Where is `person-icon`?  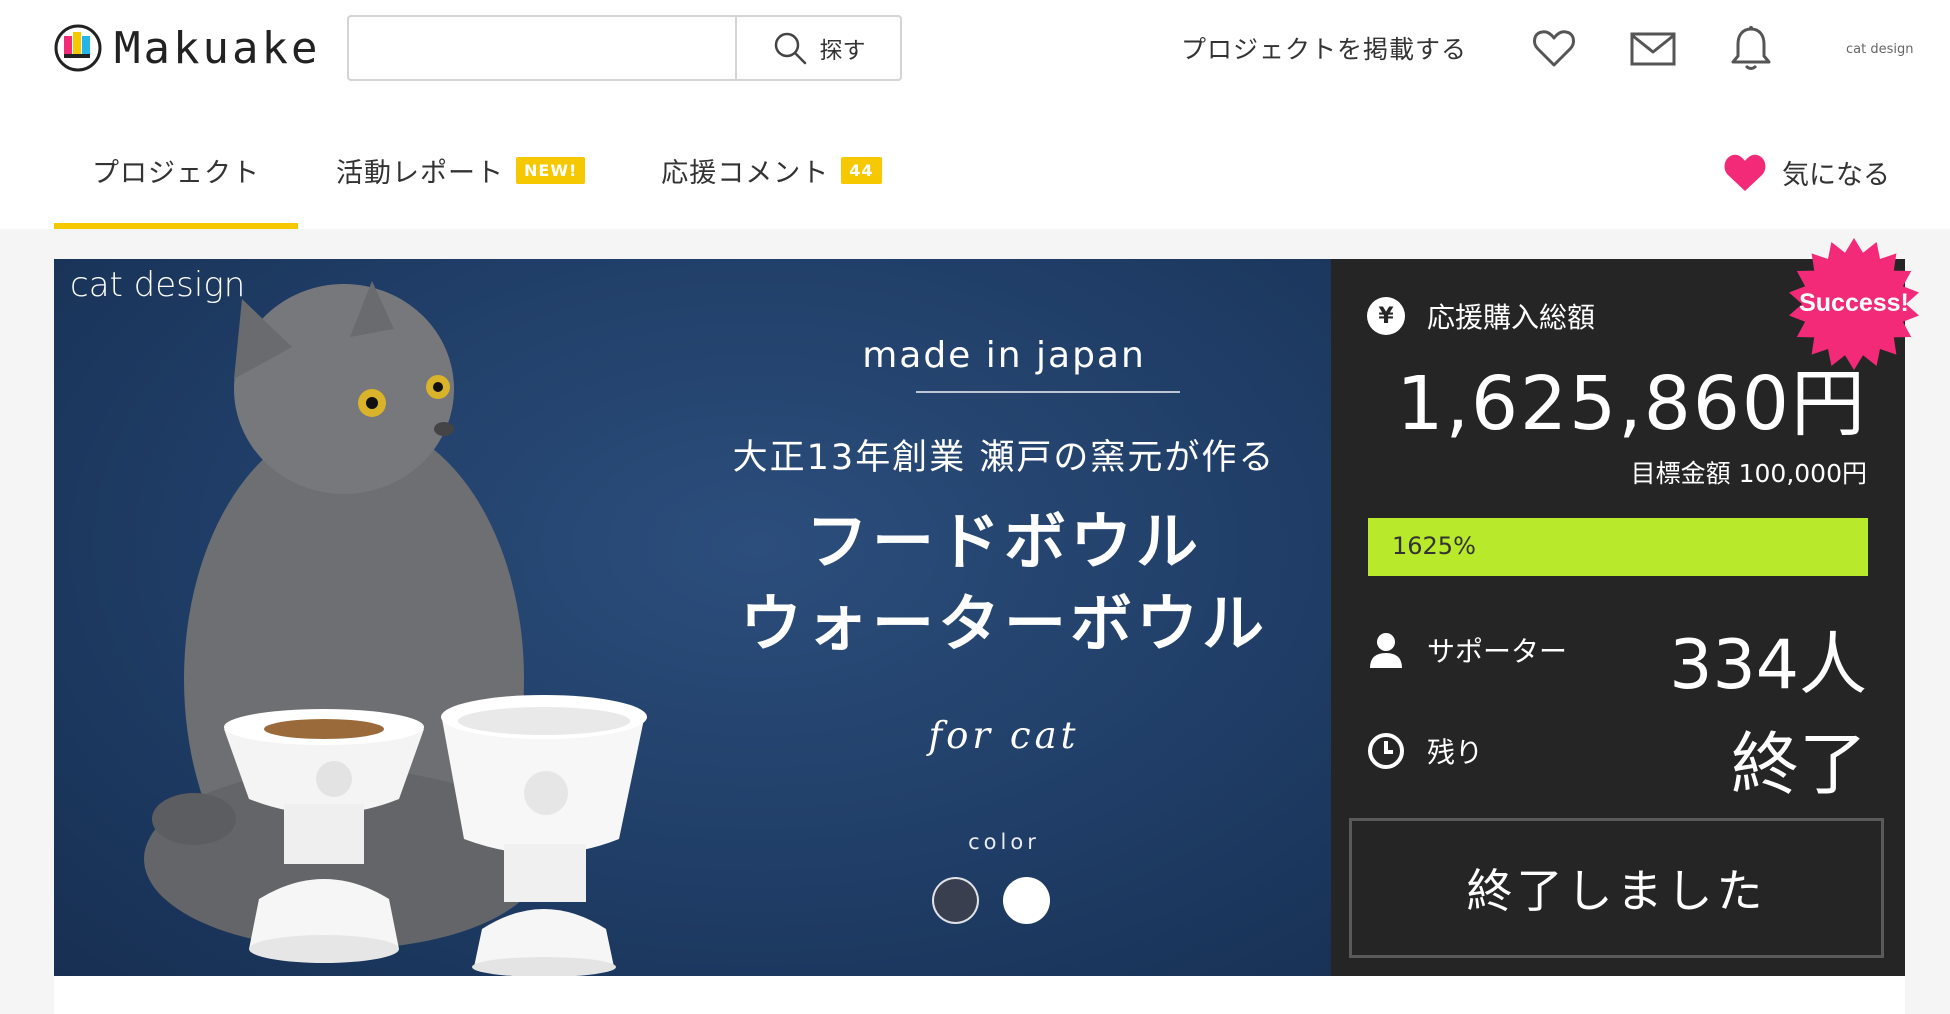 person-icon is located at coordinates (1386, 650).